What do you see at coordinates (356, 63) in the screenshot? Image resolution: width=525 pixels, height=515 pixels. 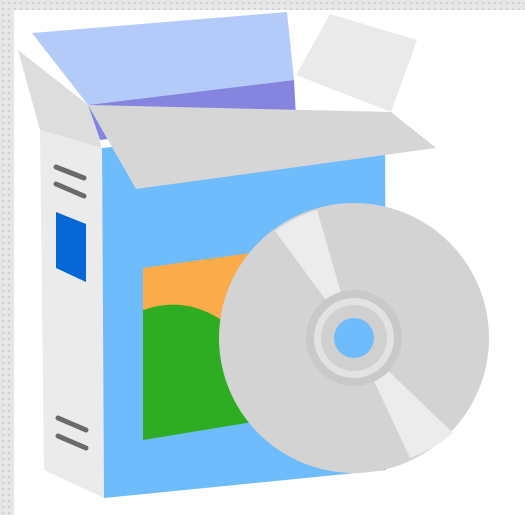 I see `box-right-flap` at bounding box center [356, 63].